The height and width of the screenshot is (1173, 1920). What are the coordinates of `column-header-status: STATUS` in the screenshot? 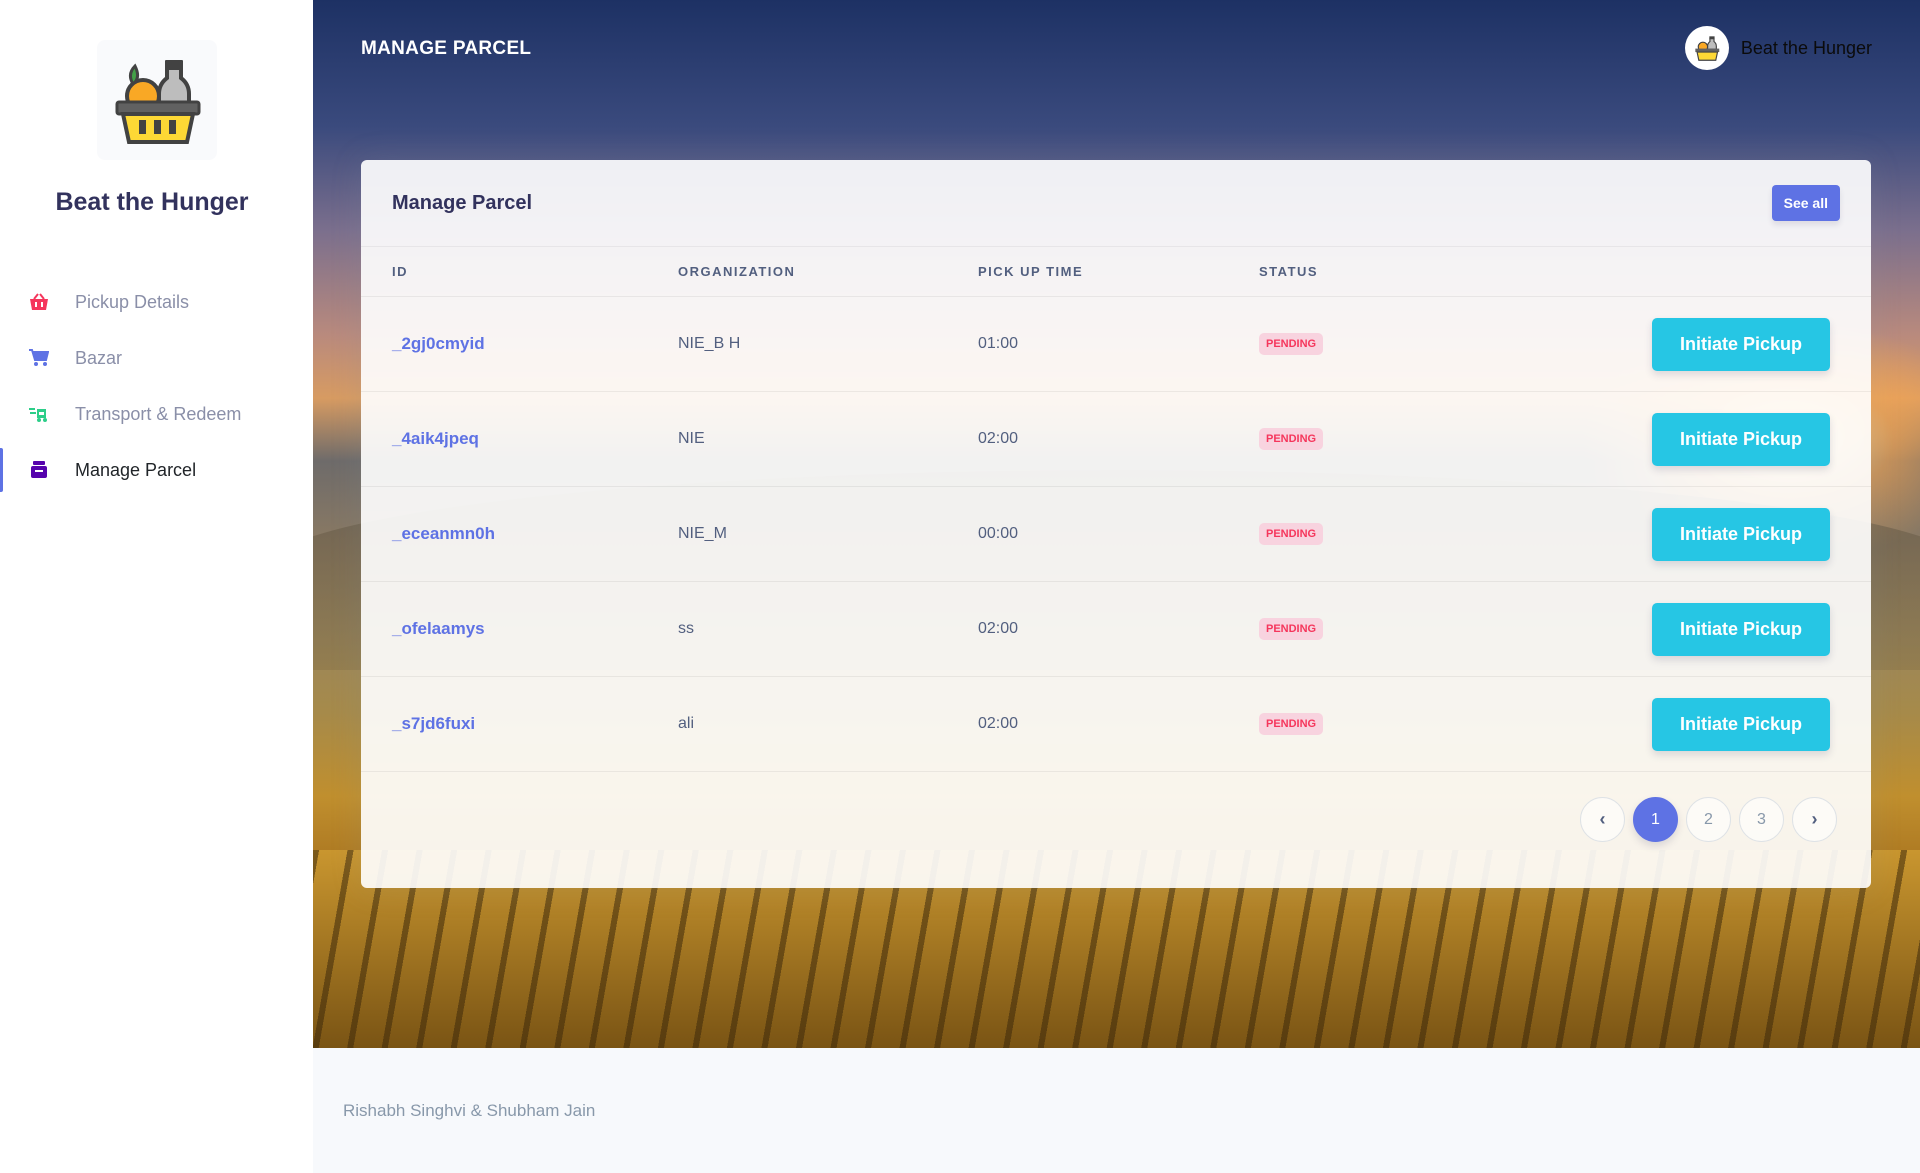 It's located at (1289, 271).